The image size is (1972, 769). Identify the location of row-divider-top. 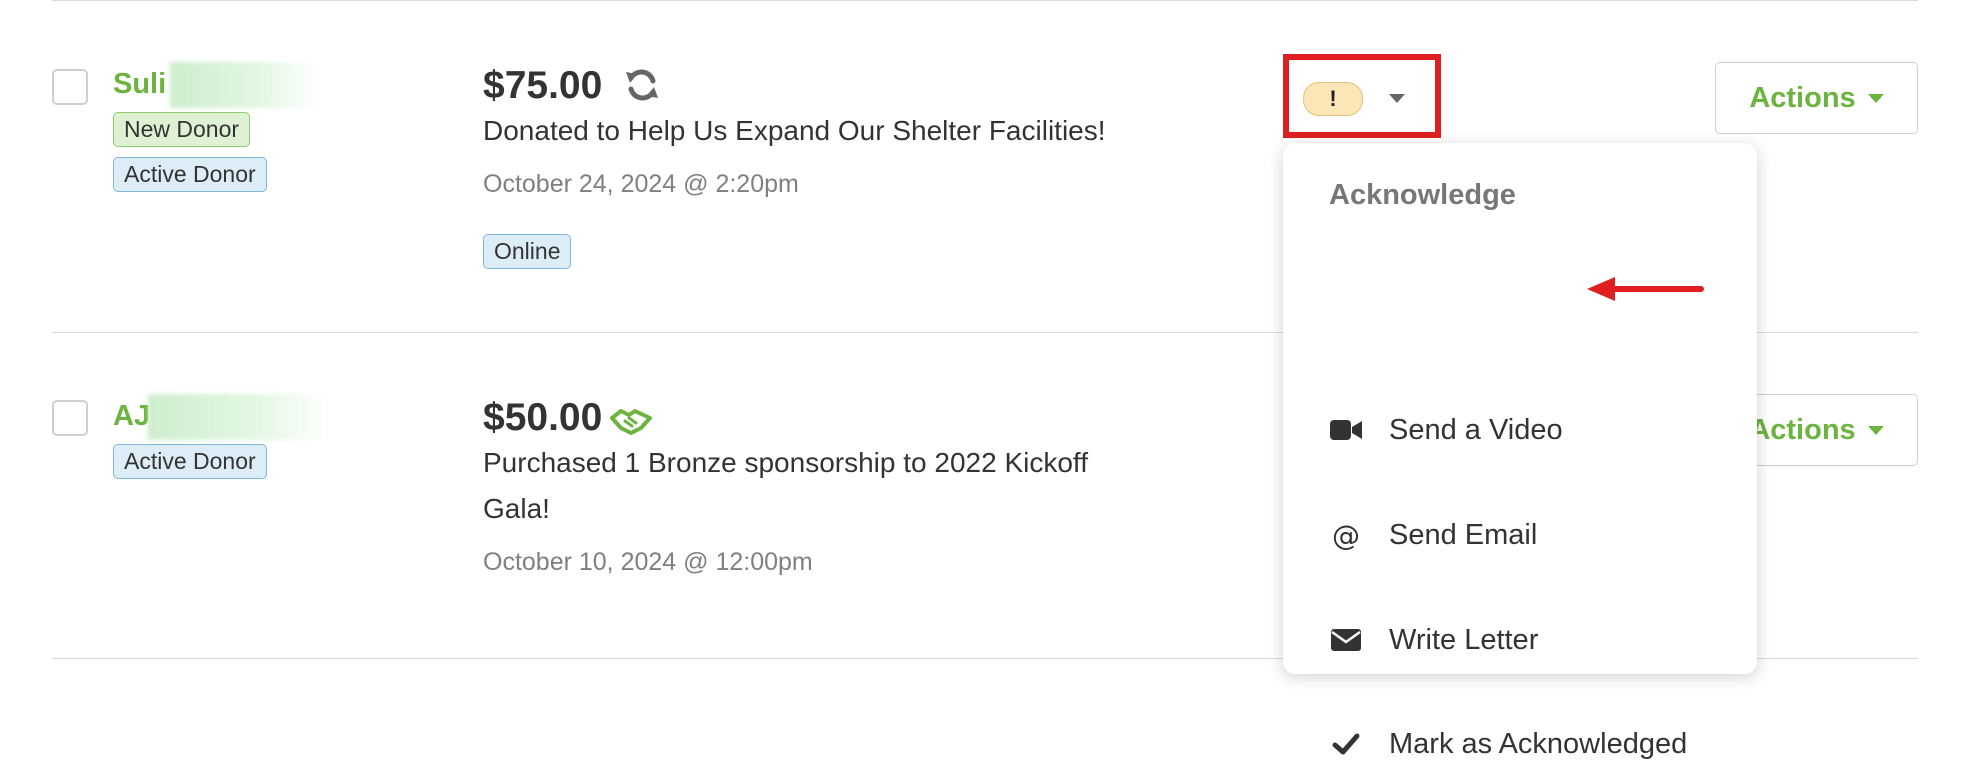
(985, 0).